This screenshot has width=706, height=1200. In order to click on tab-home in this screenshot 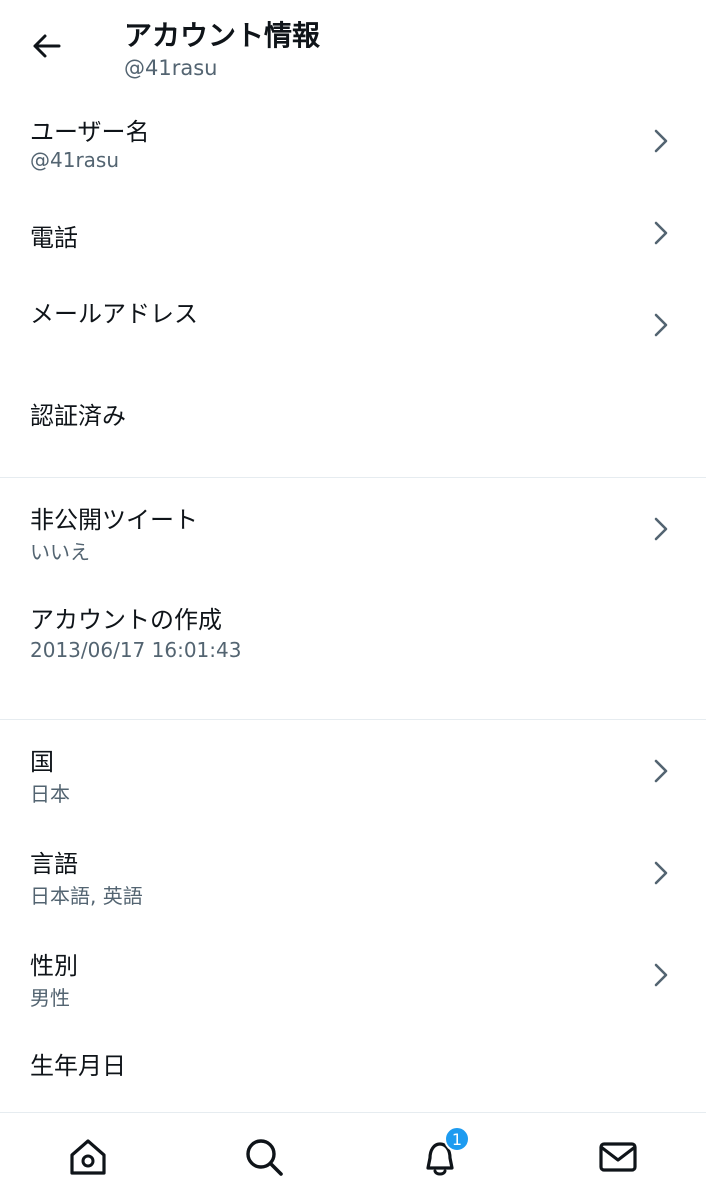, I will do `click(88, 1157)`.